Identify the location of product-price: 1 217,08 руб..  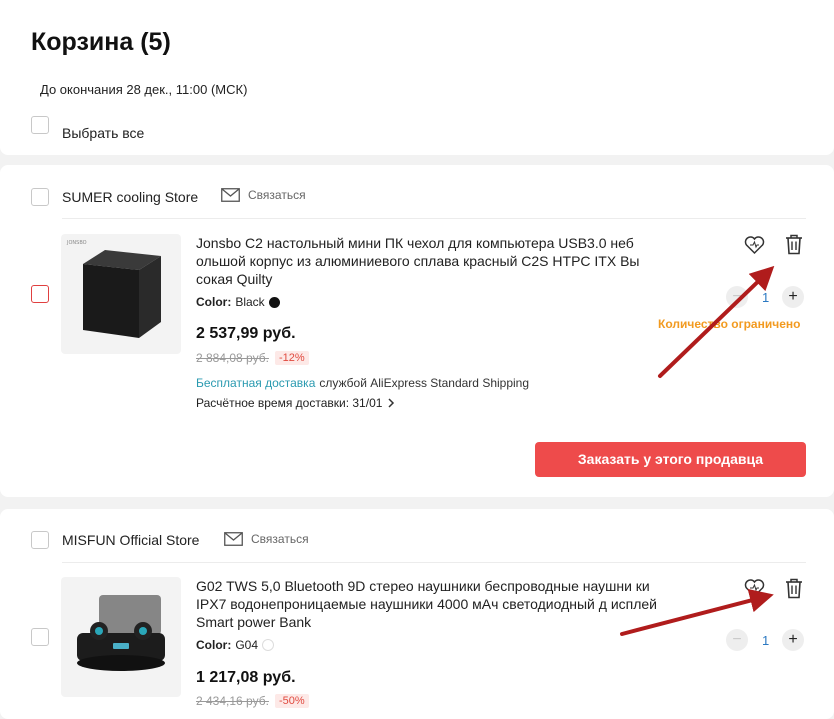
(246, 677).